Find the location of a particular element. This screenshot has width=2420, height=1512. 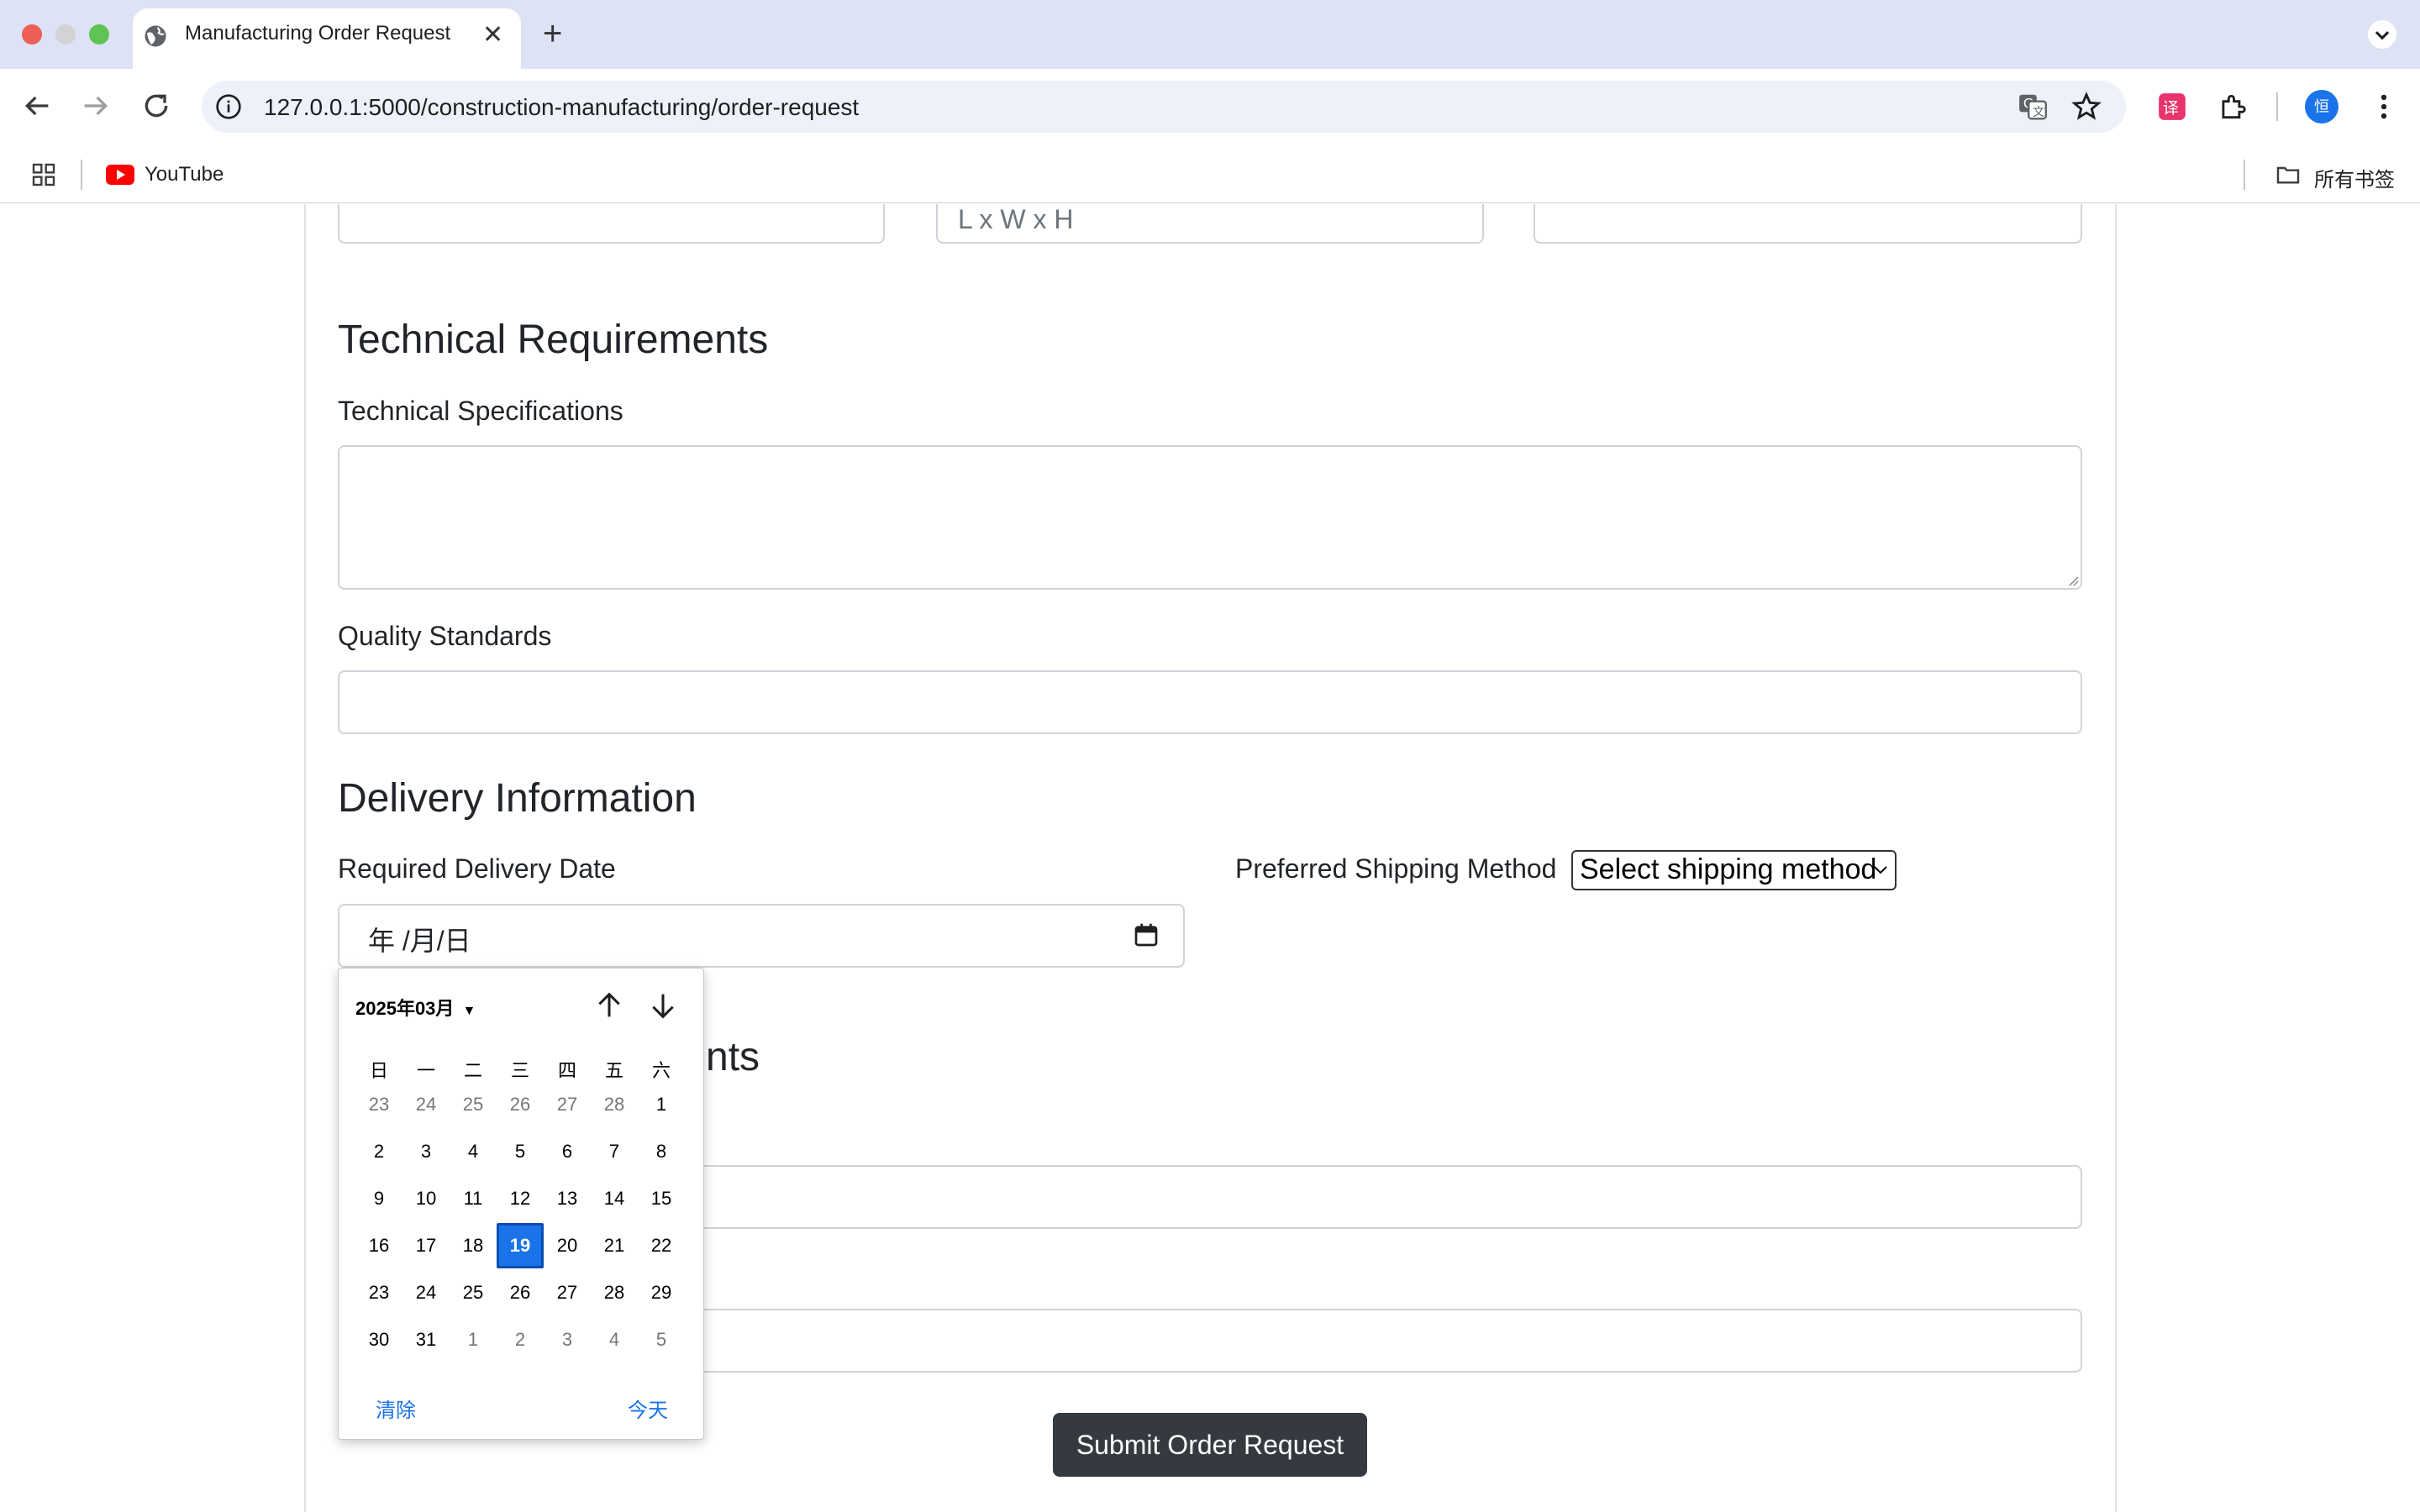

caret-down-icon: ▼ is located at coordinates (469, 1011).